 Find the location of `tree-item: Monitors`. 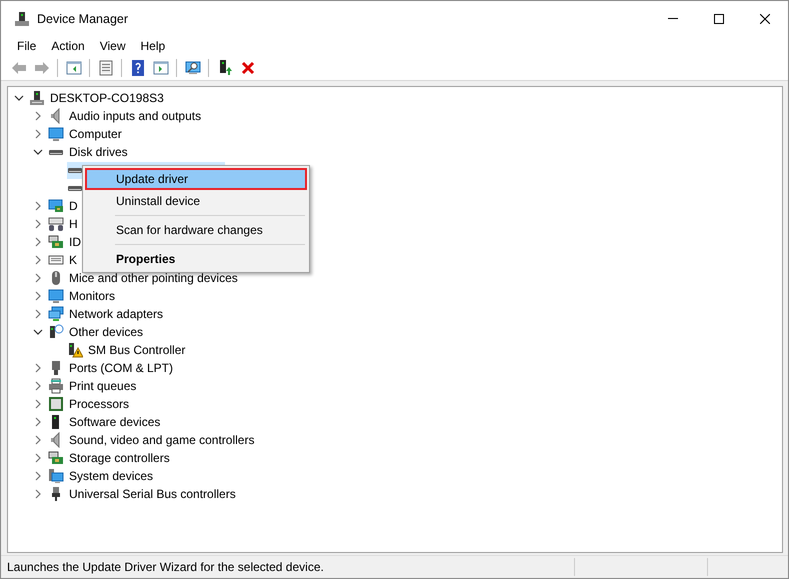

tree-item: Monitors is located at coordinates (83, 296).